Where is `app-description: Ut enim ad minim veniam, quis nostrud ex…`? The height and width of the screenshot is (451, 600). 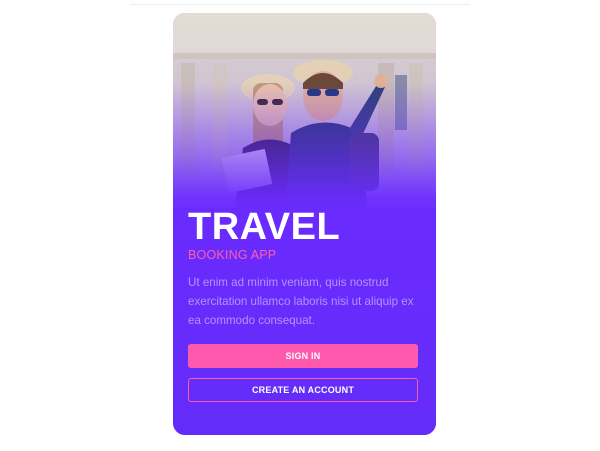 app-description: Ut enim ad minim veniam, quis nostrud ex… is located at coordinates (301, 301).